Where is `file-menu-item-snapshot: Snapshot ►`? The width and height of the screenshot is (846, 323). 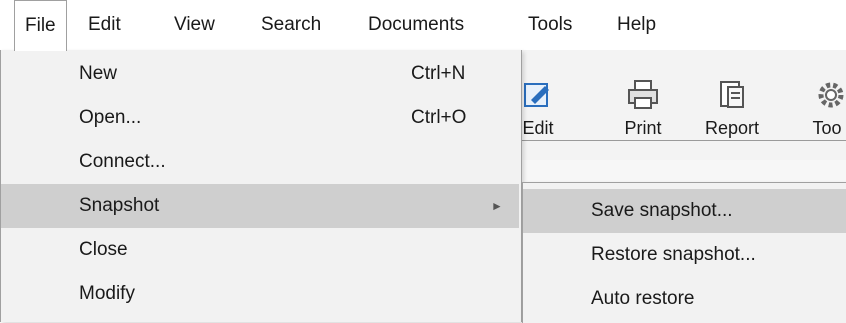
file-menu-item-snapshot: Snapshot ► is located at coordinates (260, 206).